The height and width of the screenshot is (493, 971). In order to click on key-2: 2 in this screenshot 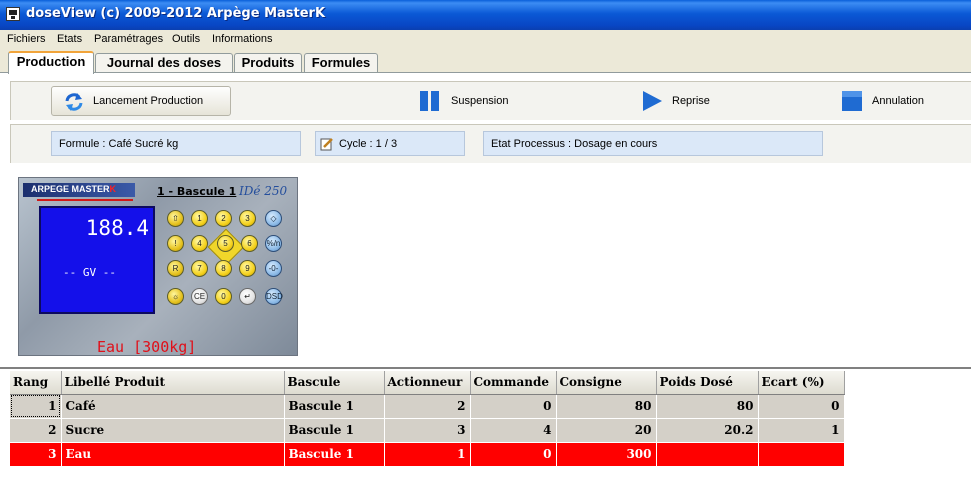, I will do `click(223, 218)`.